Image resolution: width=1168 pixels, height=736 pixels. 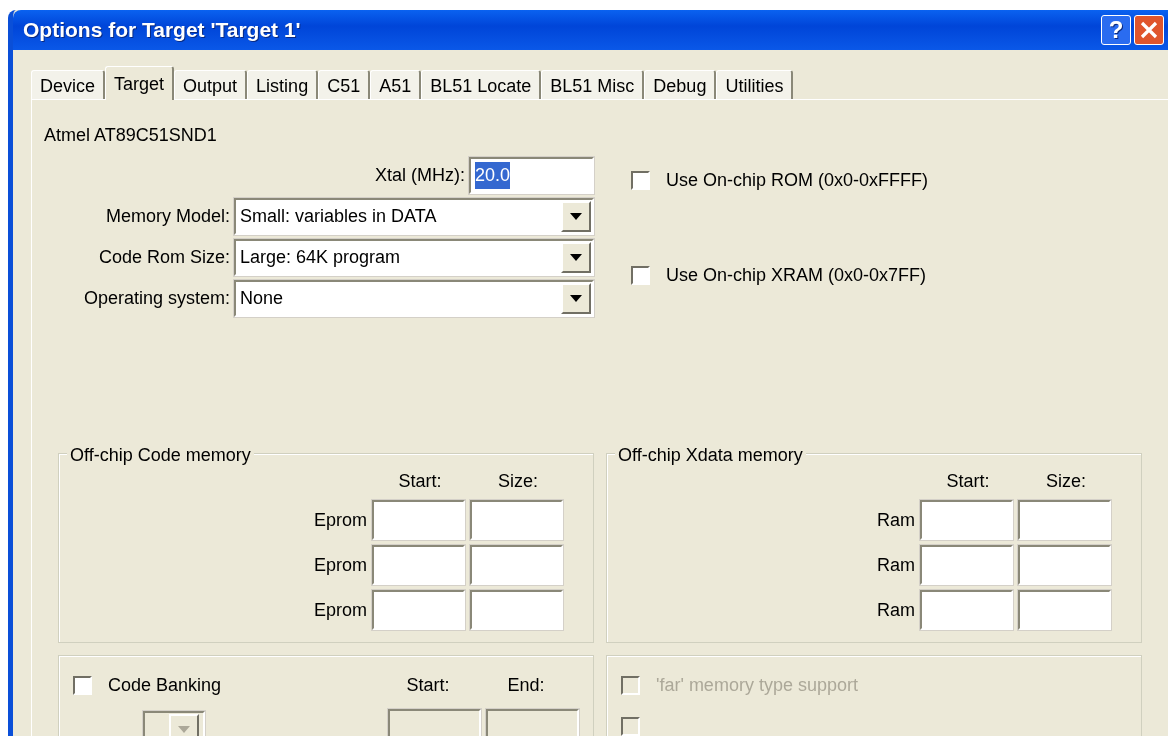 What do you see at coordinates (344, 84) in the screenshot?
I see `tab: C51` at bounding box center [344, 84].